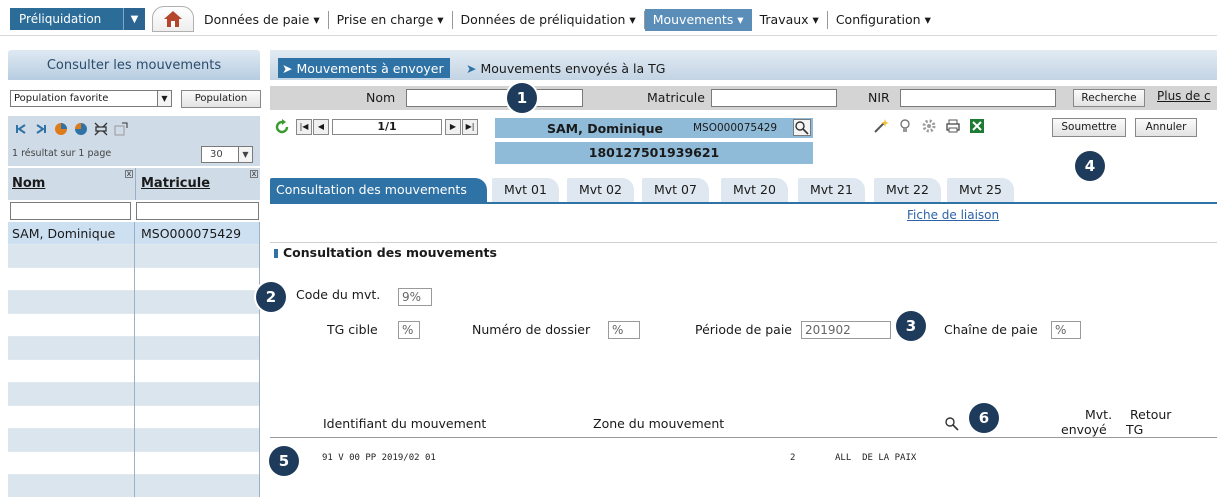 Image resolution: width=1217 pixels, height=497 pixels. I want to click on refresh-icon, so click(282, 127).